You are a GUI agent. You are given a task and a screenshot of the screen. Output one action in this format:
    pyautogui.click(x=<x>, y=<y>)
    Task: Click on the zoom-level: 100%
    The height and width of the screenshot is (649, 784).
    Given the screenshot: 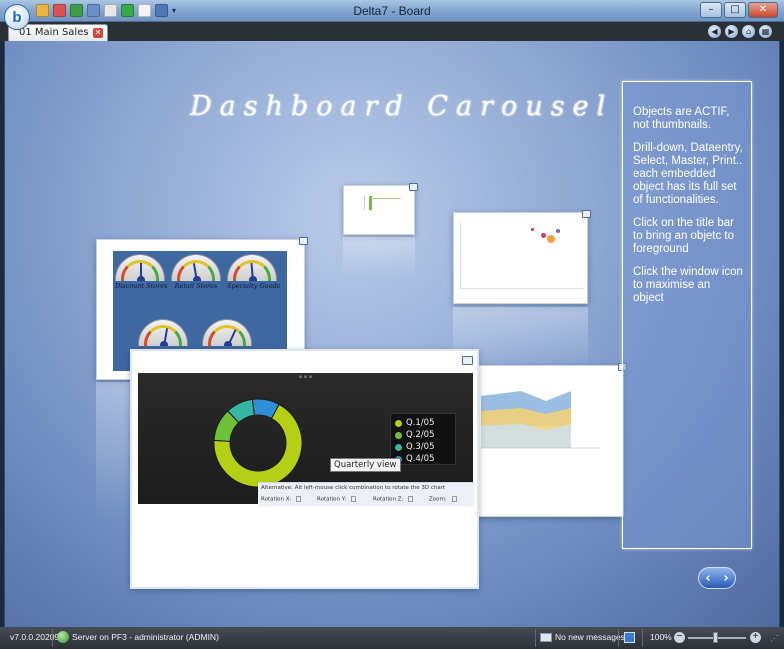 What is the action you would take?
    pyautogui.click(x=661, y=637)
    